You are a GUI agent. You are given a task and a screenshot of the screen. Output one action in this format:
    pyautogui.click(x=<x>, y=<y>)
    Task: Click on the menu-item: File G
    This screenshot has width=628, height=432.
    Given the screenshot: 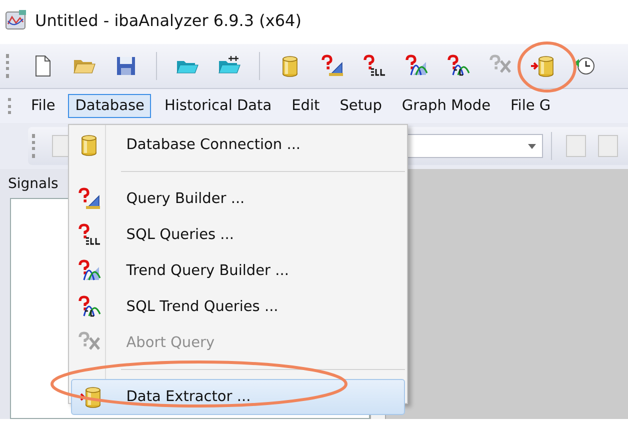 What is the action you would take?
    pyautogui.click(x=531, y=106)
    